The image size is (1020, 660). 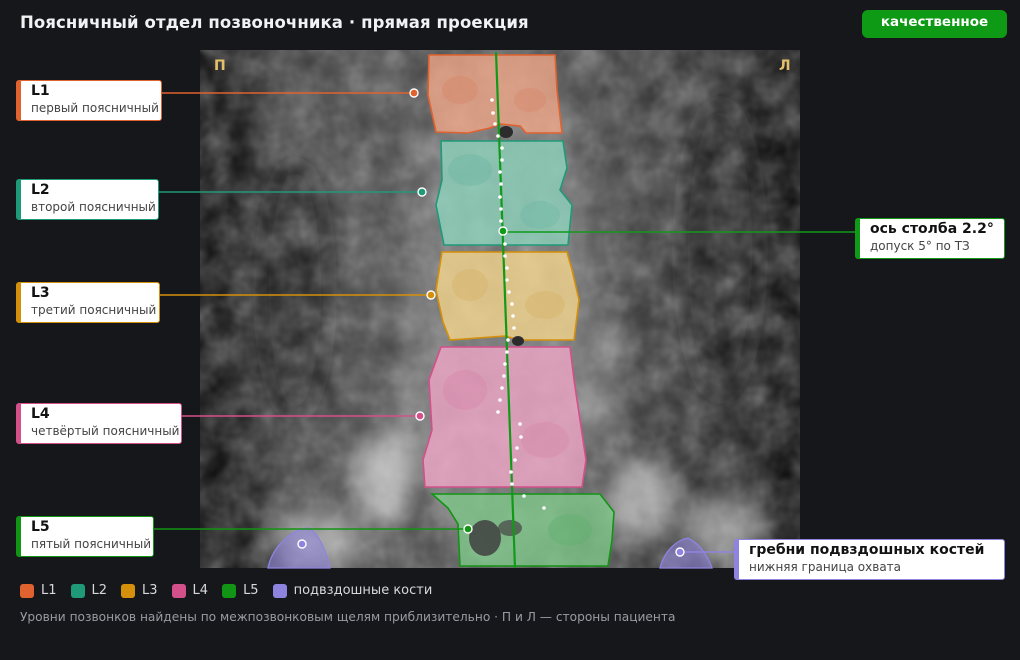 What do you see at coordinates (299, 548) in the screenshot?
I see `iliac-crest-right` at bounding box center [299, 548].